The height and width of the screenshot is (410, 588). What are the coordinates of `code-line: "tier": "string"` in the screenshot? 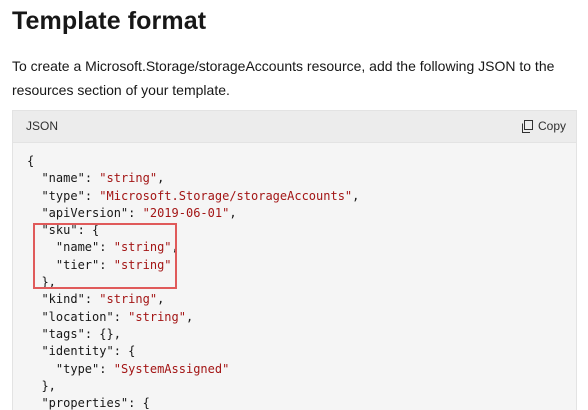 It's located at (113, 264).